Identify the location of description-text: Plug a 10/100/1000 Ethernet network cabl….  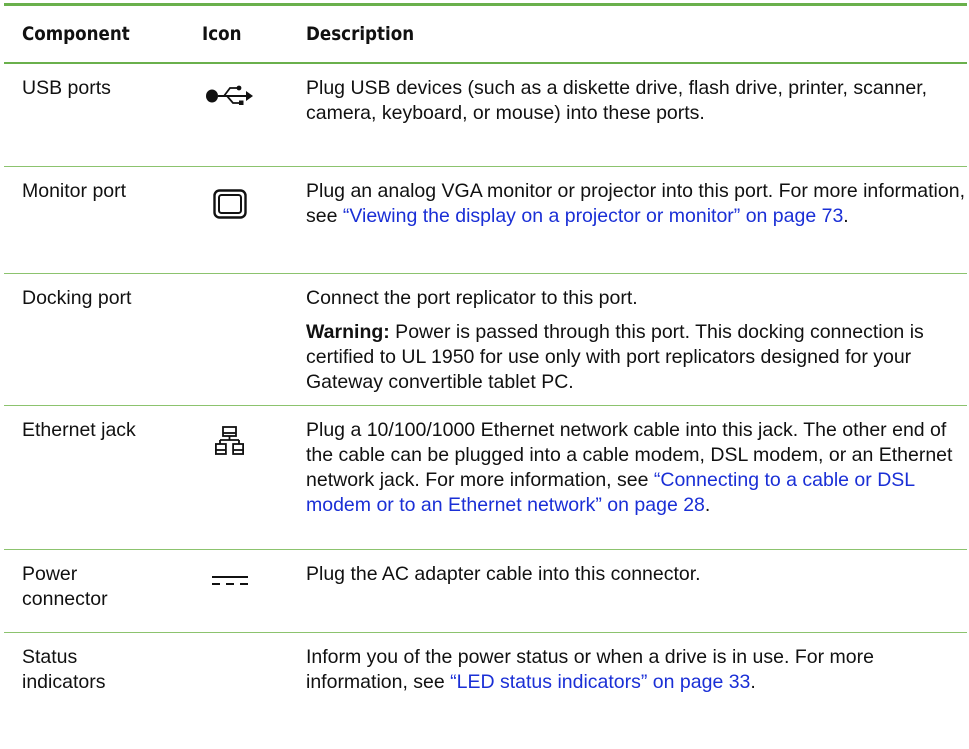
(636, 468).